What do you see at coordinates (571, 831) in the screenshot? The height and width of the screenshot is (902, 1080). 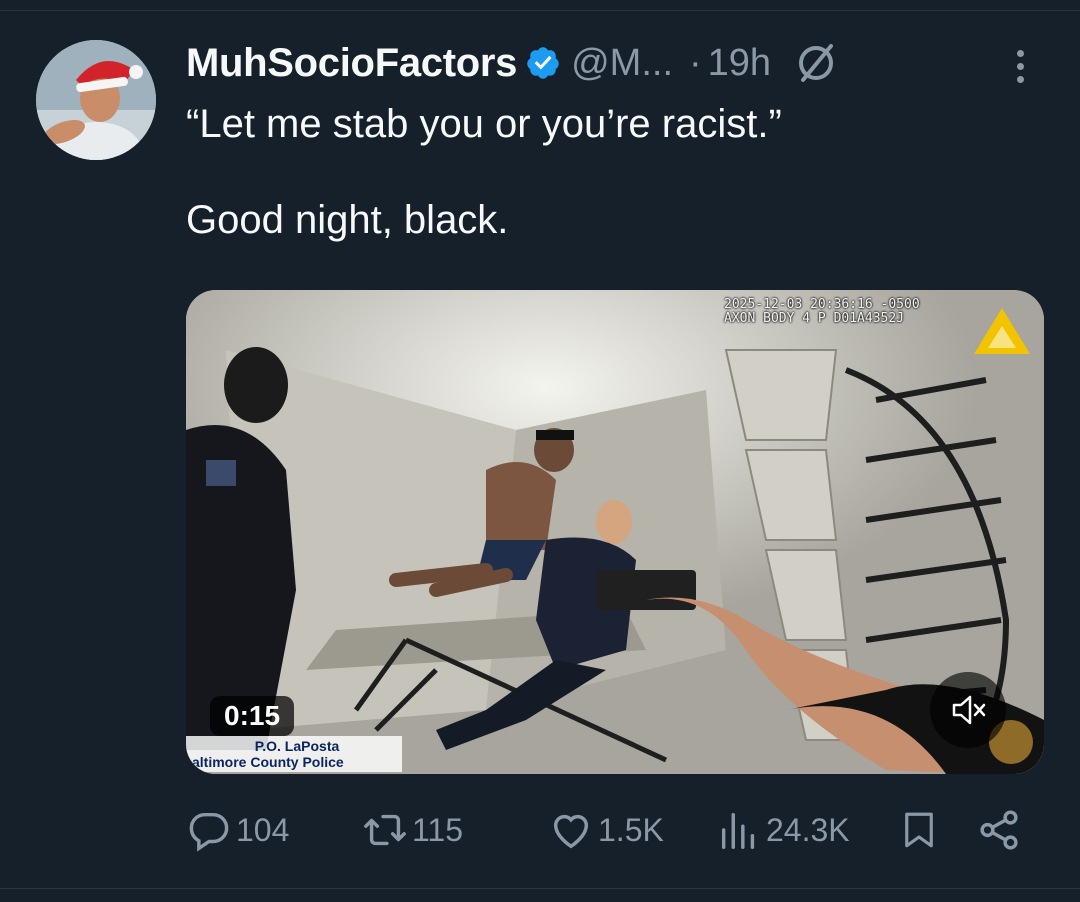 I see `heart-icon` at bounding box center [571, 831].